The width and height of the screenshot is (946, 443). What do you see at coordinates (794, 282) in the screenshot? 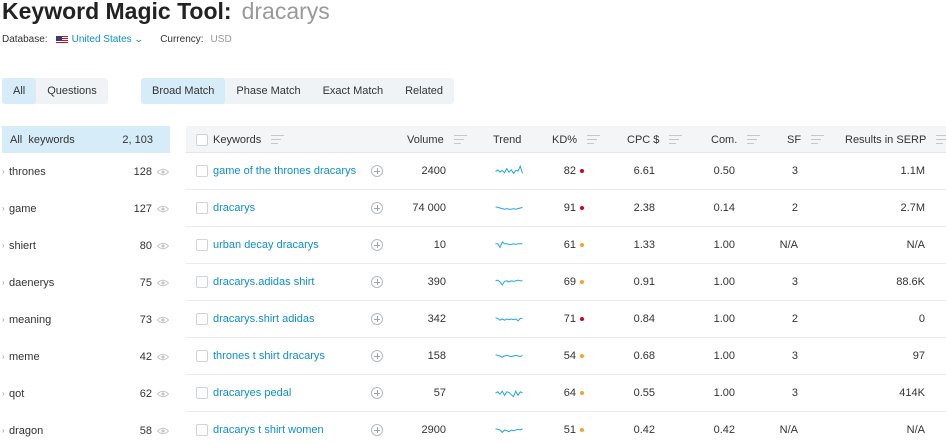
I see `sf-value: 3` at bounding box center [794, 282].